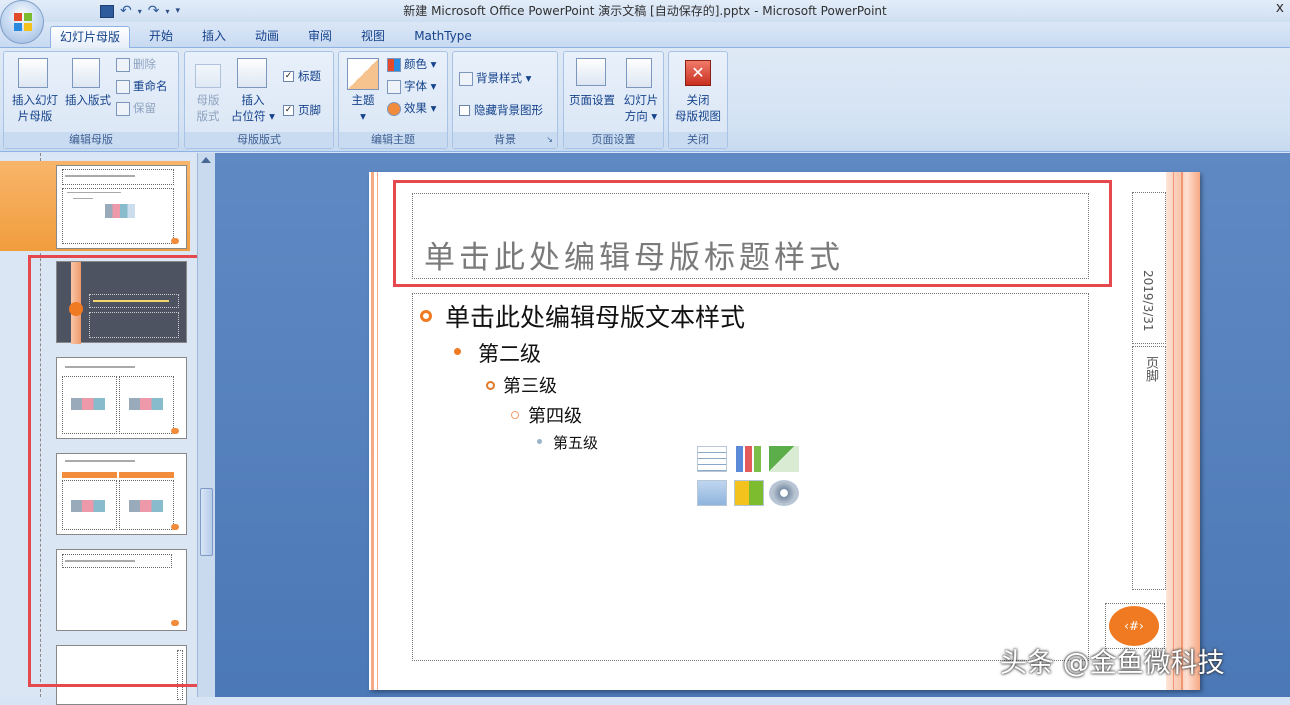 The width and height of the screenshot is (1290, 705). What do you see at coordinates (1148, 301) in the screenshot?
I see `date-text: 2019/3/31` at bounding box center [1148, 301].